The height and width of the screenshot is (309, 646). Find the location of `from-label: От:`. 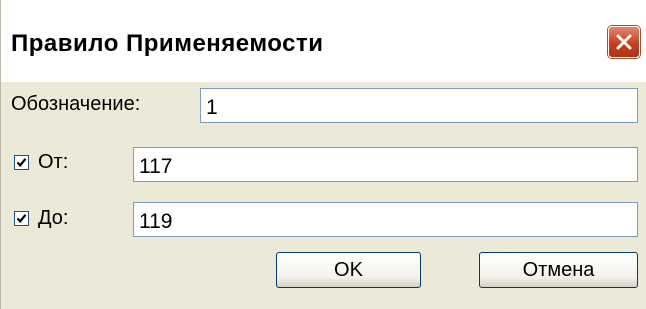

from-label: От: is located at coordinates (53, 162).